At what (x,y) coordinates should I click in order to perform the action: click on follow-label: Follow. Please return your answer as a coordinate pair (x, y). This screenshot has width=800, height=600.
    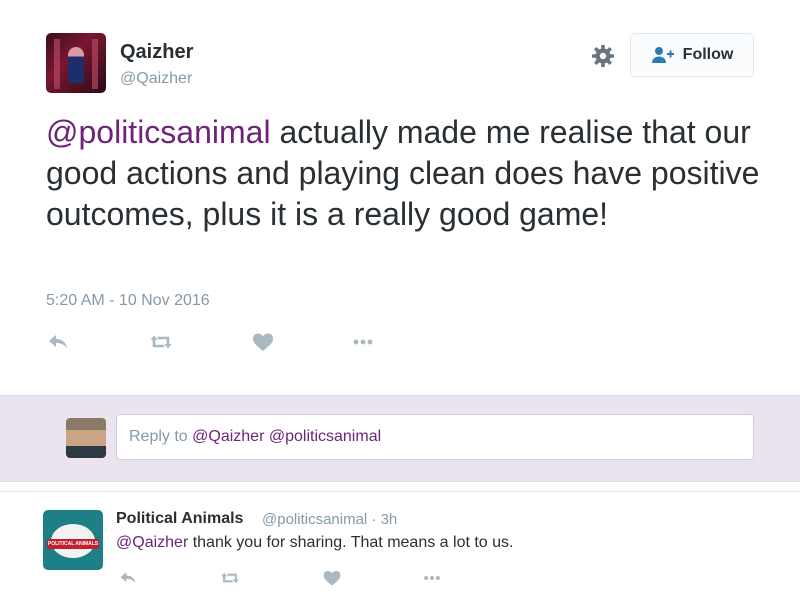
    Looking at the image, I should click on (708, 54).